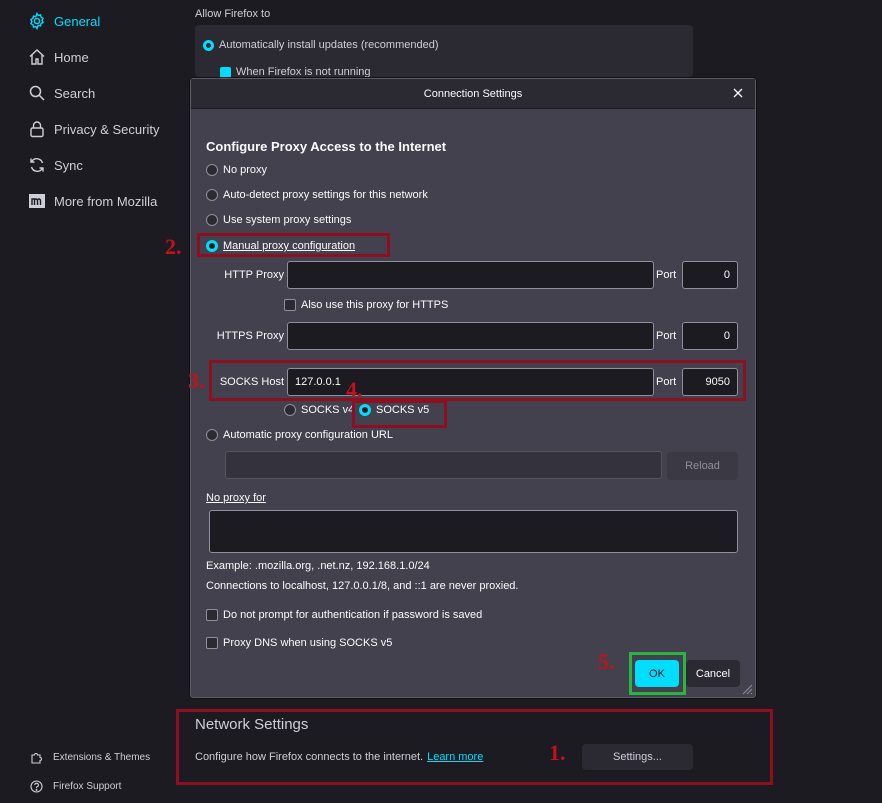 This screenshot has width=882, height=803. I want to click on home-icon, so click(37, 57).